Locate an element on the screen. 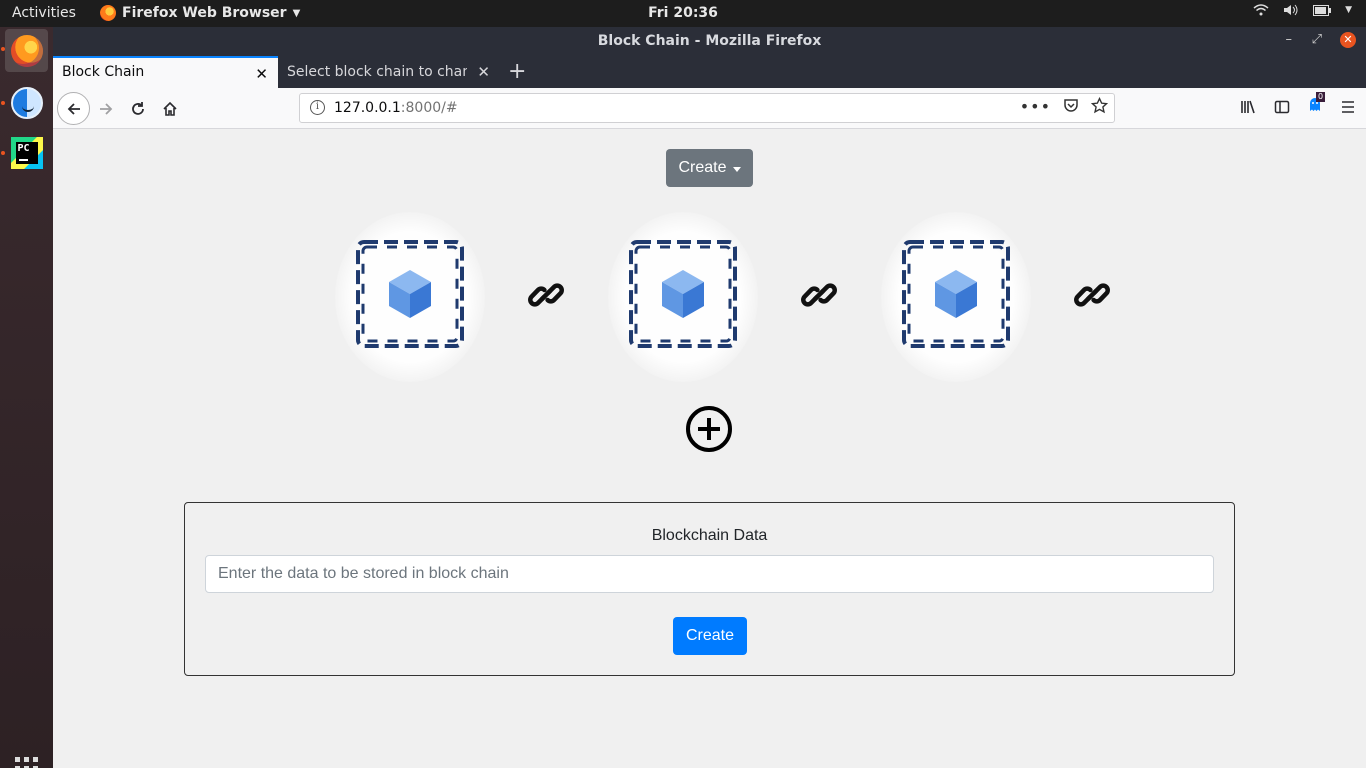  dock-item-pycharm: PC is located at coordinates (26, 152).